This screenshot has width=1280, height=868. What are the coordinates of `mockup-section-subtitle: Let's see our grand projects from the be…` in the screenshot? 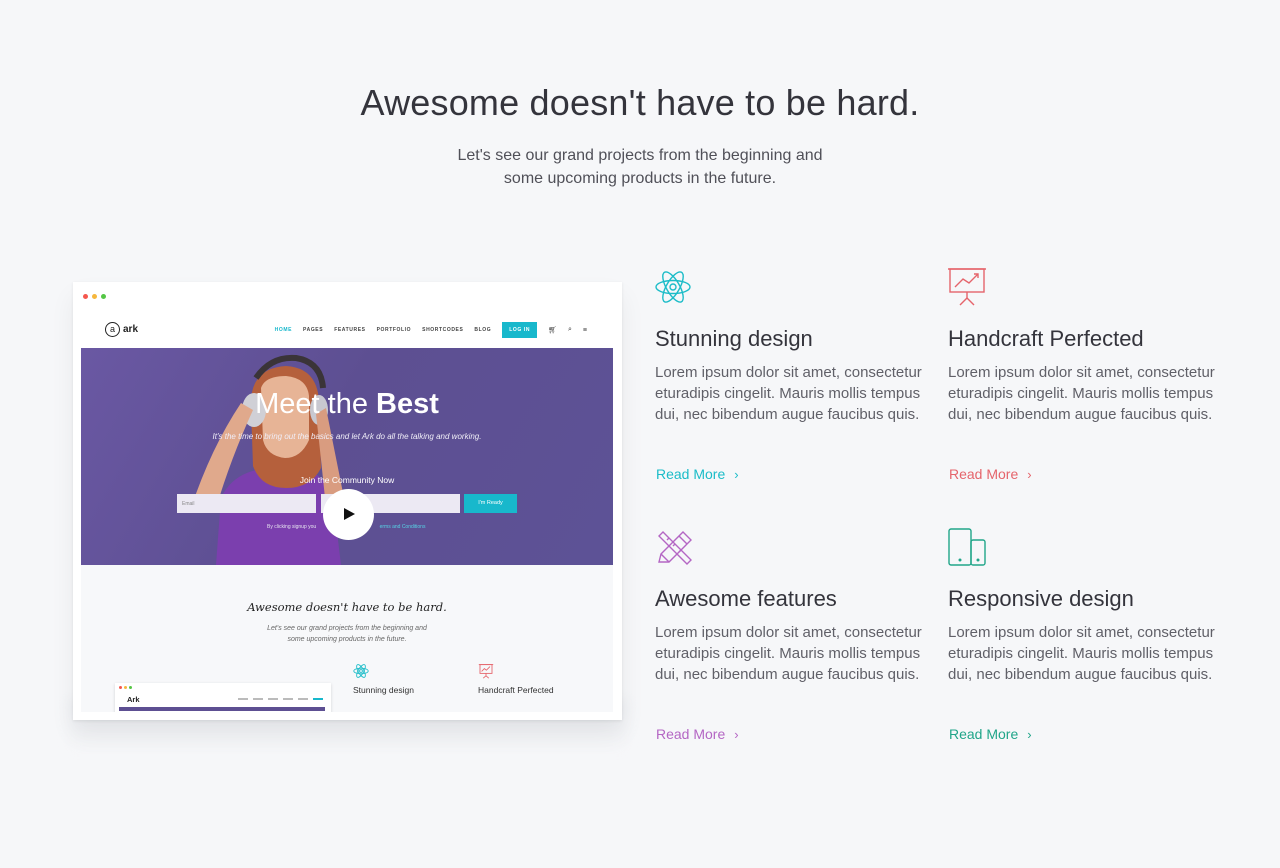 It's located at (347, 634).